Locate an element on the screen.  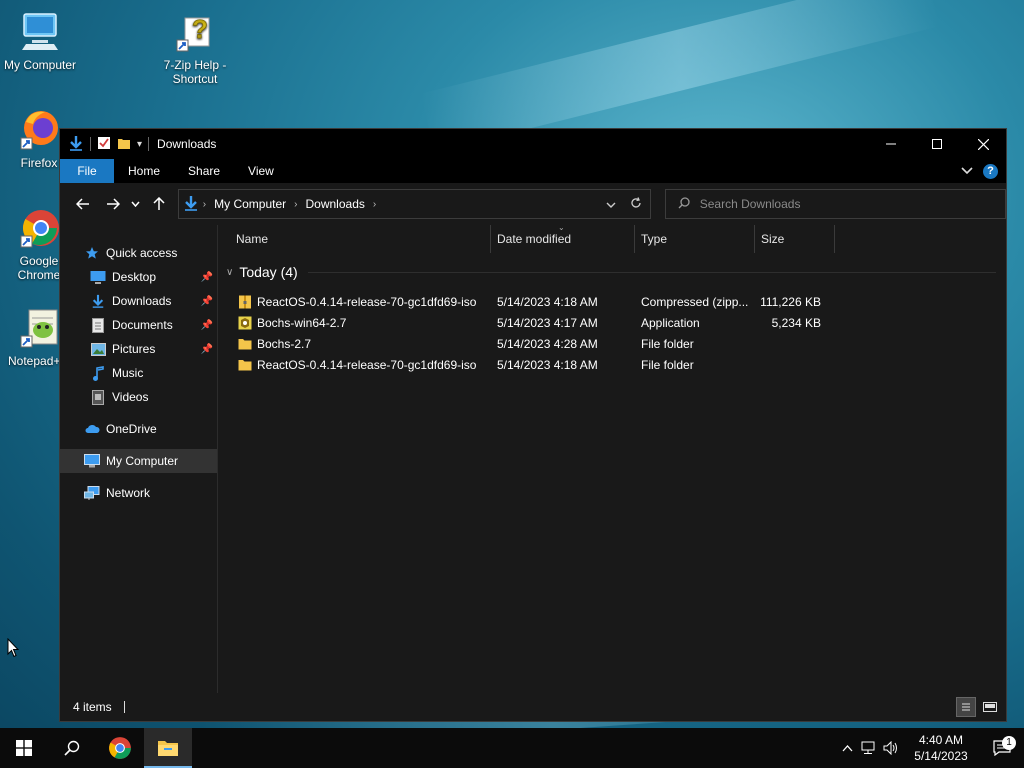
nav-label: Documents is located at coordinates (142, 325).